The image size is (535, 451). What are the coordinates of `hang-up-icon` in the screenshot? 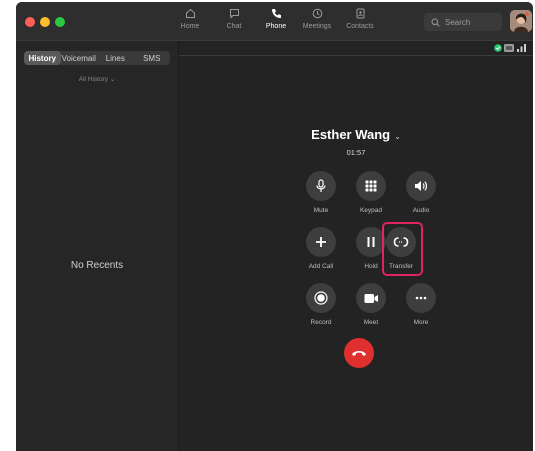 It's located at (359, 353).